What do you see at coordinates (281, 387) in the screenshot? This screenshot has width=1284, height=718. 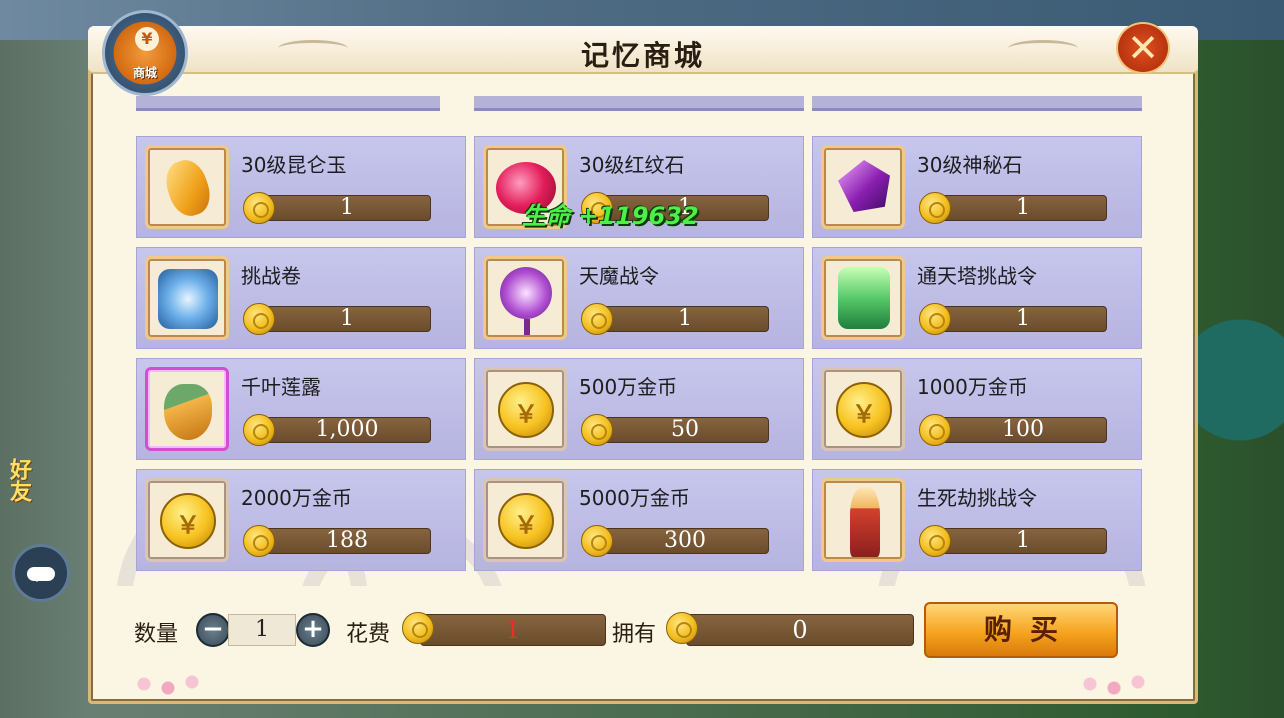 I see `item-name: 千叶莲露` at bounding box center [281, 387].